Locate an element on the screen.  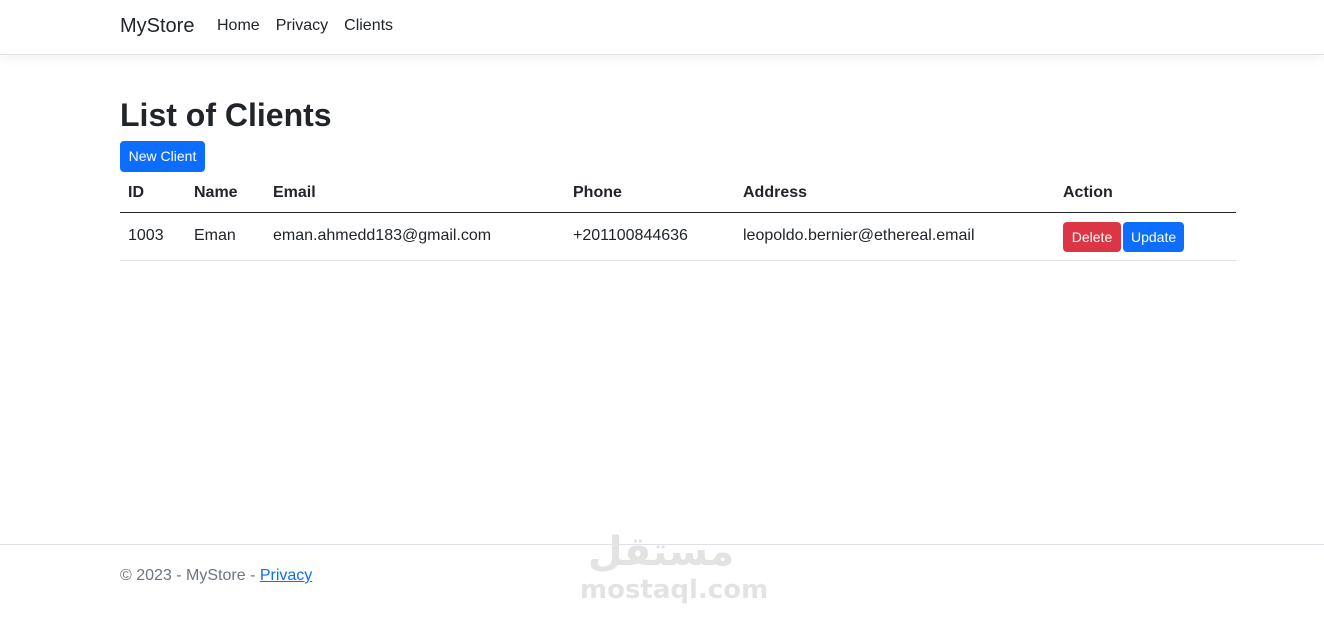
top-navbar: MyStore Home Privacy Clients is located at coordinates (662, 27).